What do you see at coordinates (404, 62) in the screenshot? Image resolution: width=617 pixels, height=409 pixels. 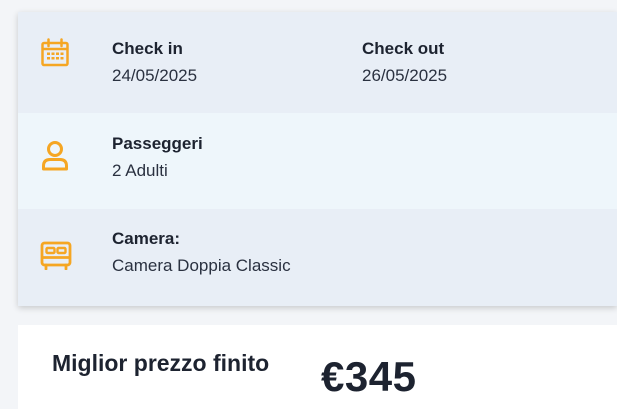 I see `check-out-block: Check out 26/05/2025` at bounding box center [404, 62].